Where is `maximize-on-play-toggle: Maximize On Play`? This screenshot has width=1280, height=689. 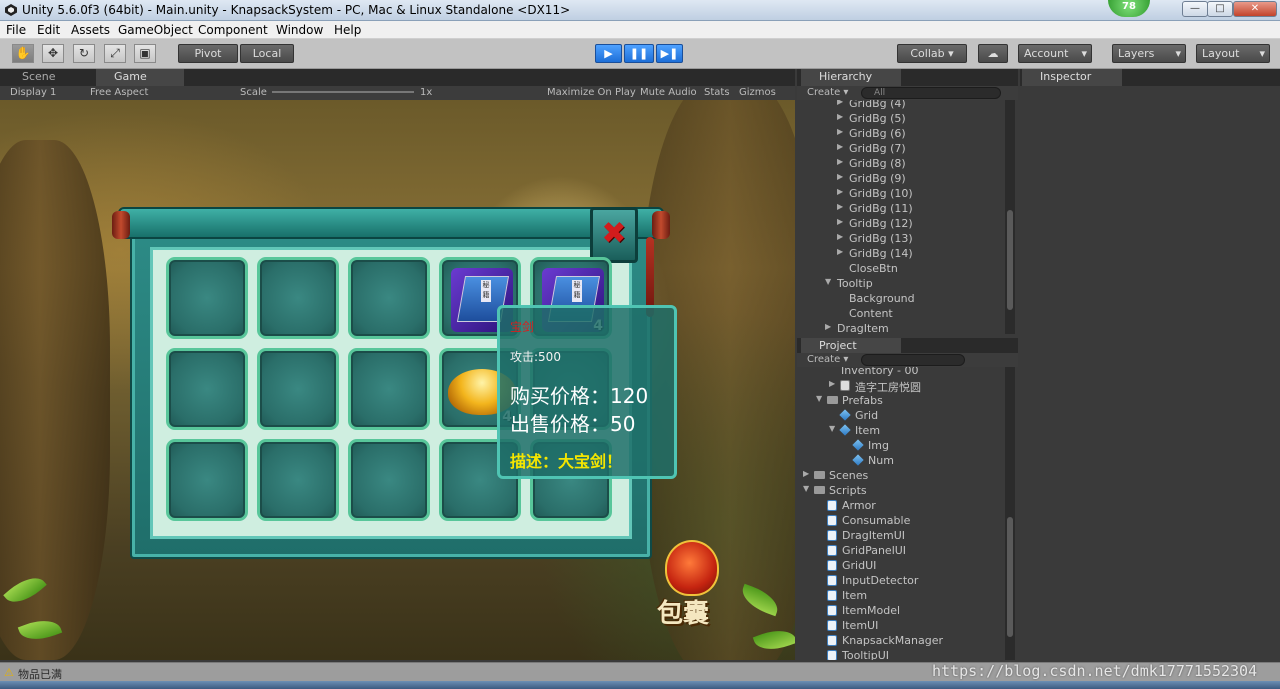 maximize-on-play-toggle: Maximize On Play is located at coordinates (591, 92).